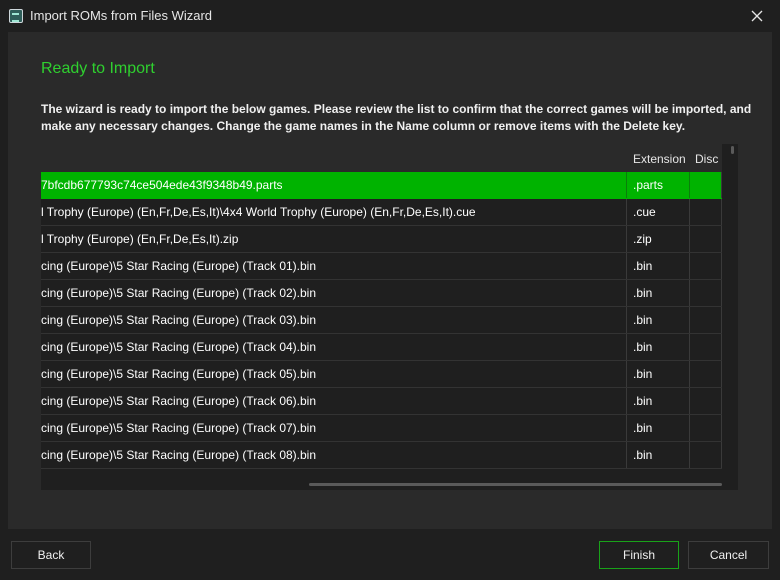  I want to click on cell-extension: .cue, so click(658, 212).